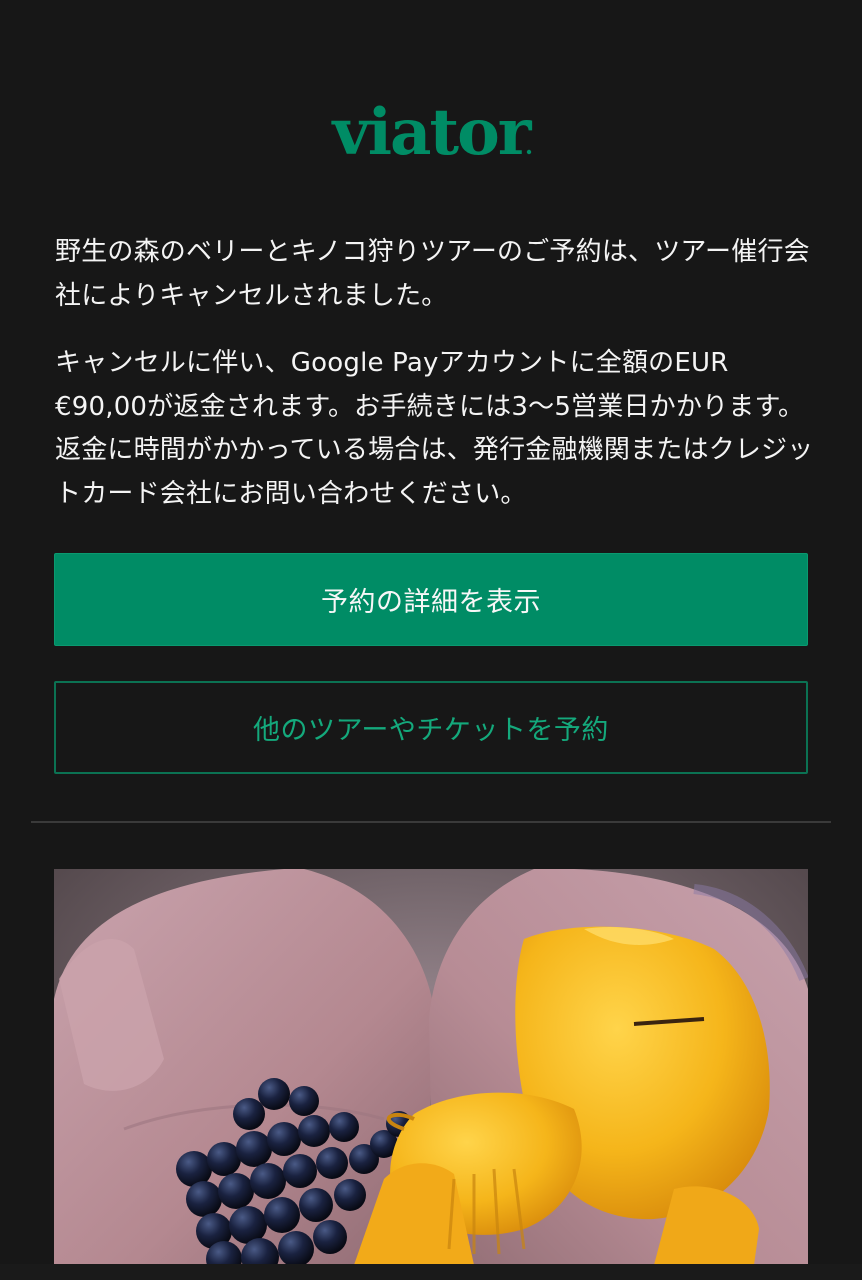 The height and width of the screenshot is (1280, 862). Describe the element at coordinates (431, 599) in the screenshot. I see `view-booking-details-button: 予約の詳細を表示` at that location.